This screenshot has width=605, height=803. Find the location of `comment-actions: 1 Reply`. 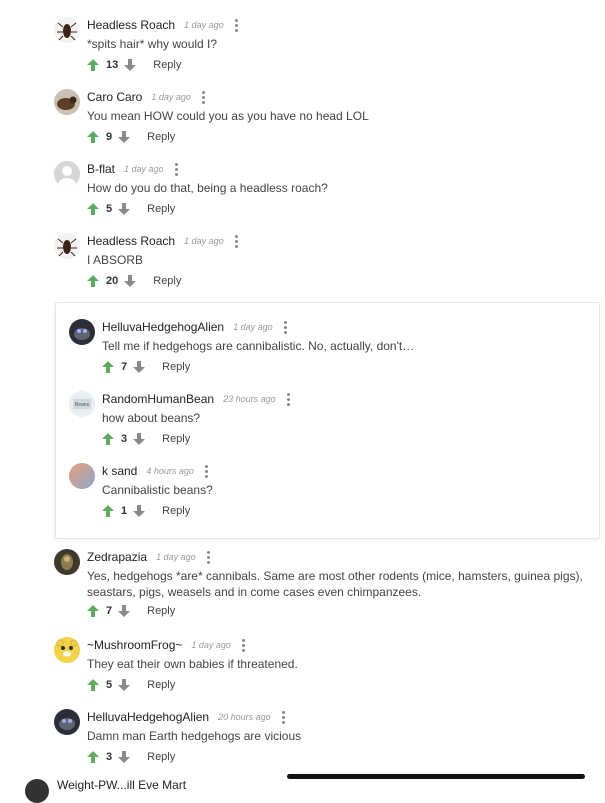

comment-actions: 1 Reply is located at coordinates (146, 511).